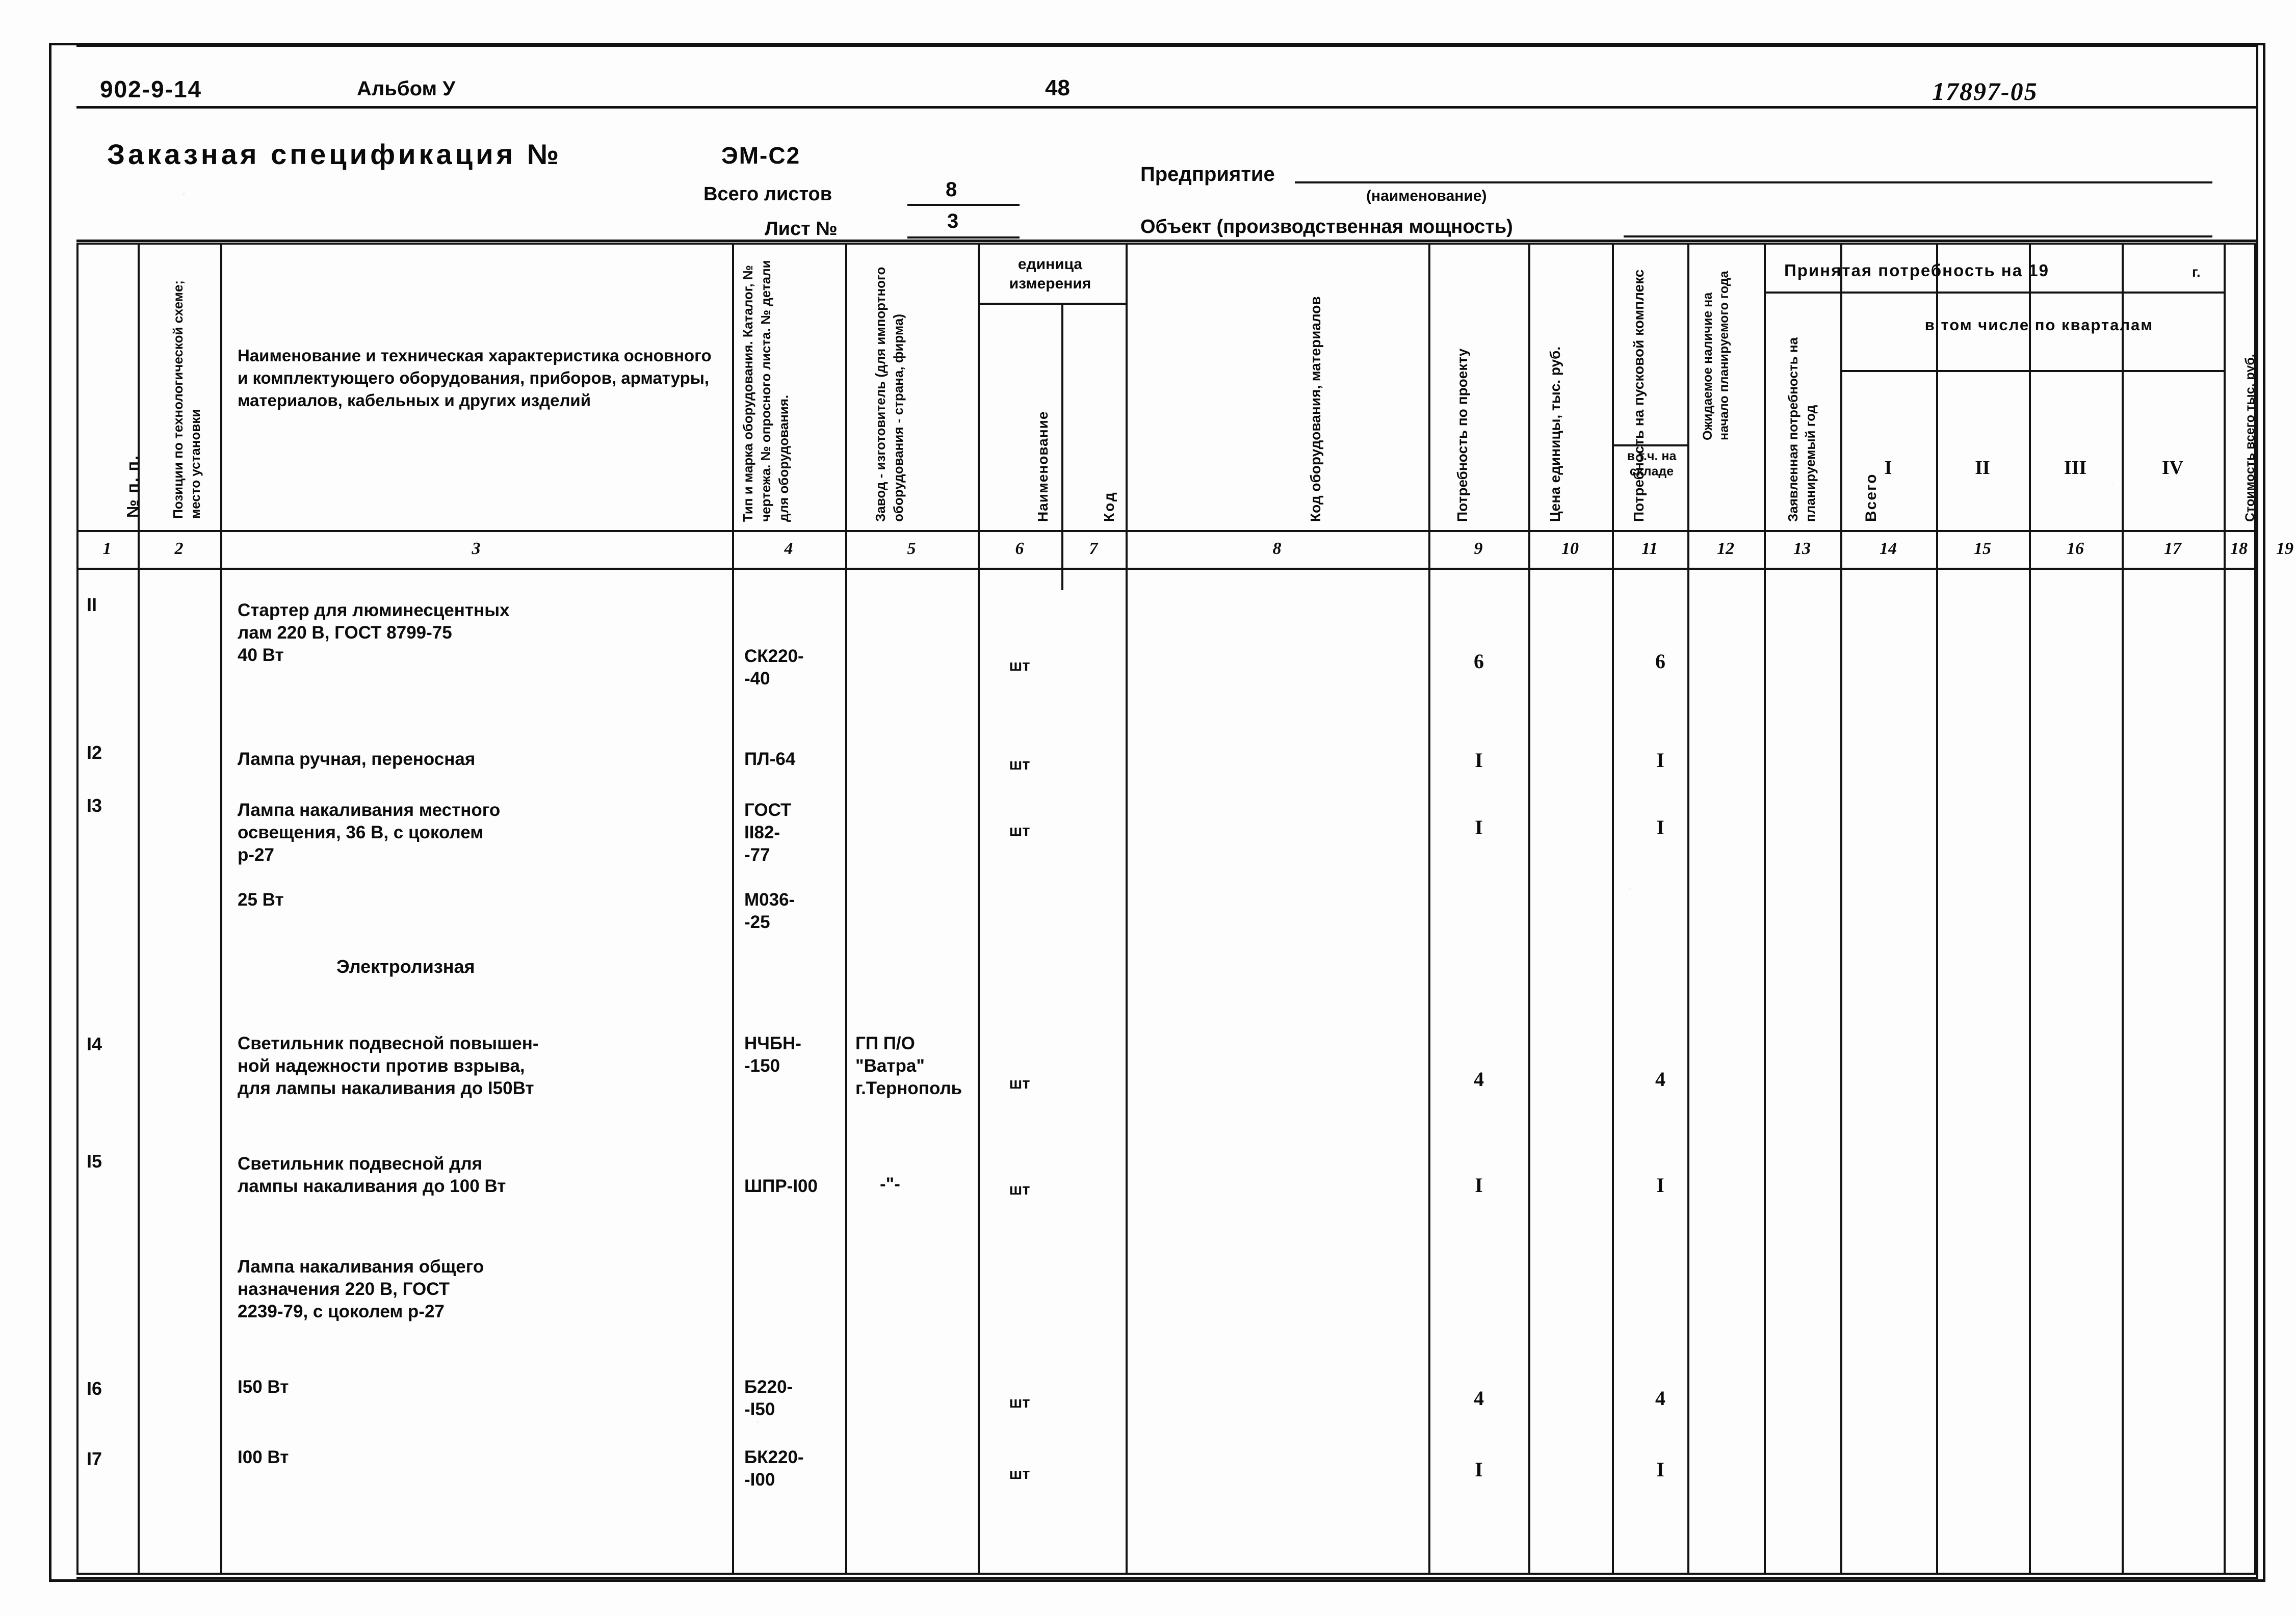 The image size is (2296, 1616). Describe the element at coordinates (1479, 548) in the screenshot. I see `colnum-9: 9` at that location.